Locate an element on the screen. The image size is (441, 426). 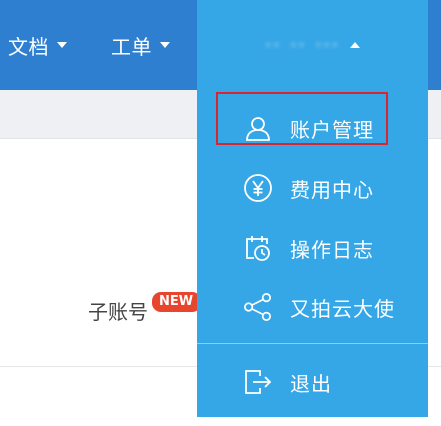
logout-icon is located at coordinates (258, 382).